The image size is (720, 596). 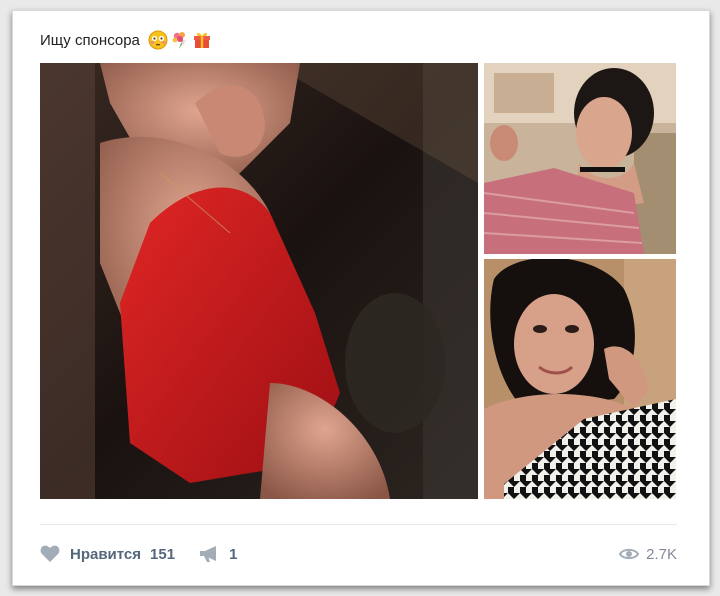 I want to click on bouquet-emoji-icon, so click(x=180, y=40).